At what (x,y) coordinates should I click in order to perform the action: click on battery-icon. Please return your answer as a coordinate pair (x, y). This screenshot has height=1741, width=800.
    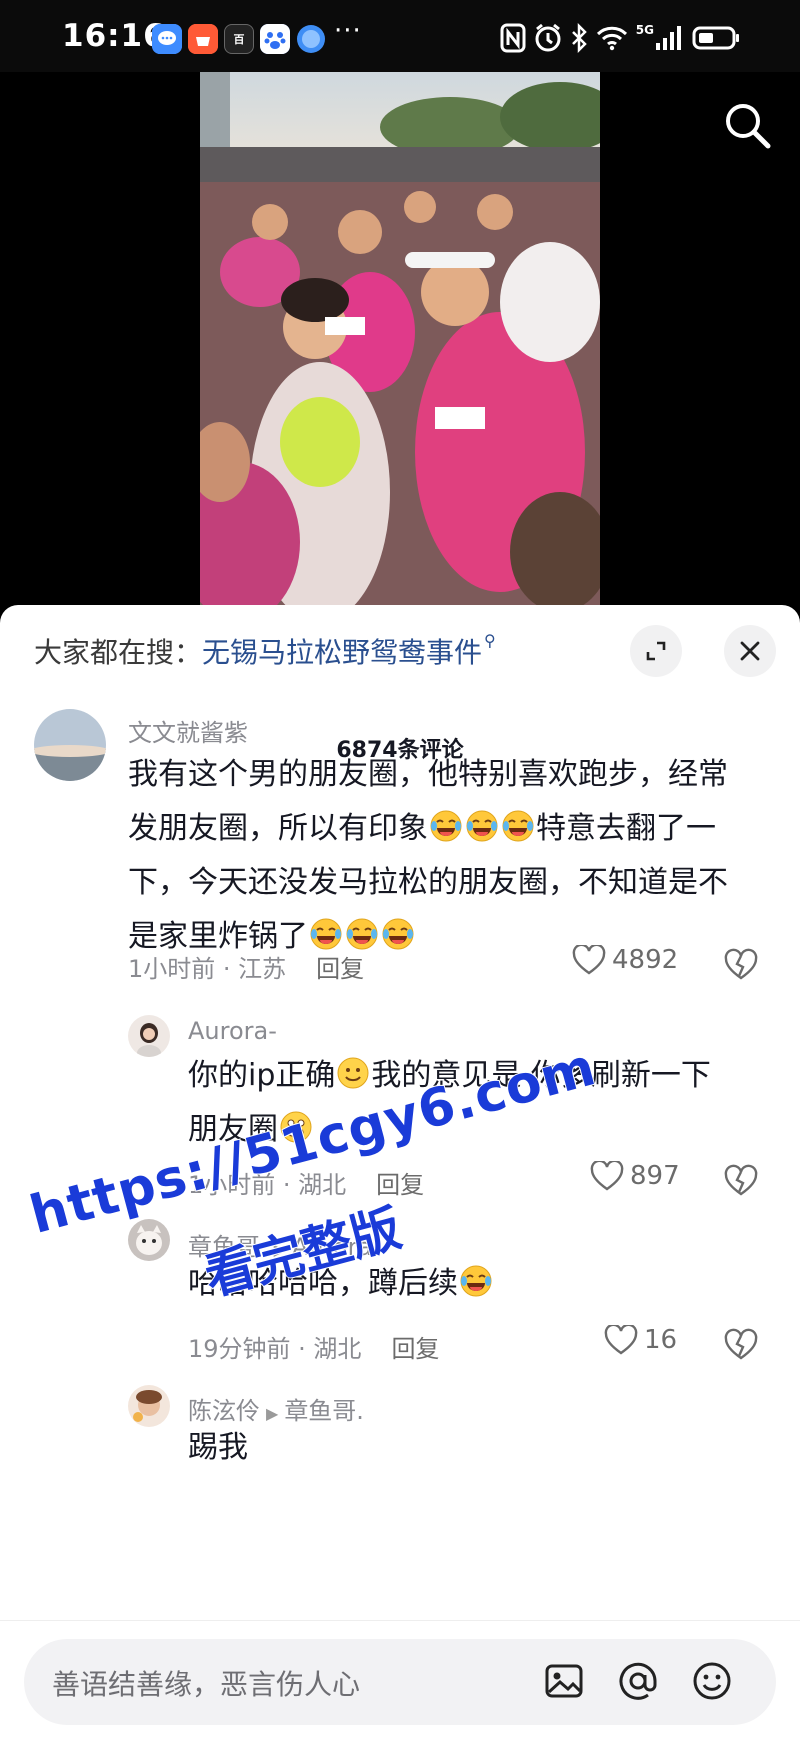
    Looking at the image, I should click on (715, 38).